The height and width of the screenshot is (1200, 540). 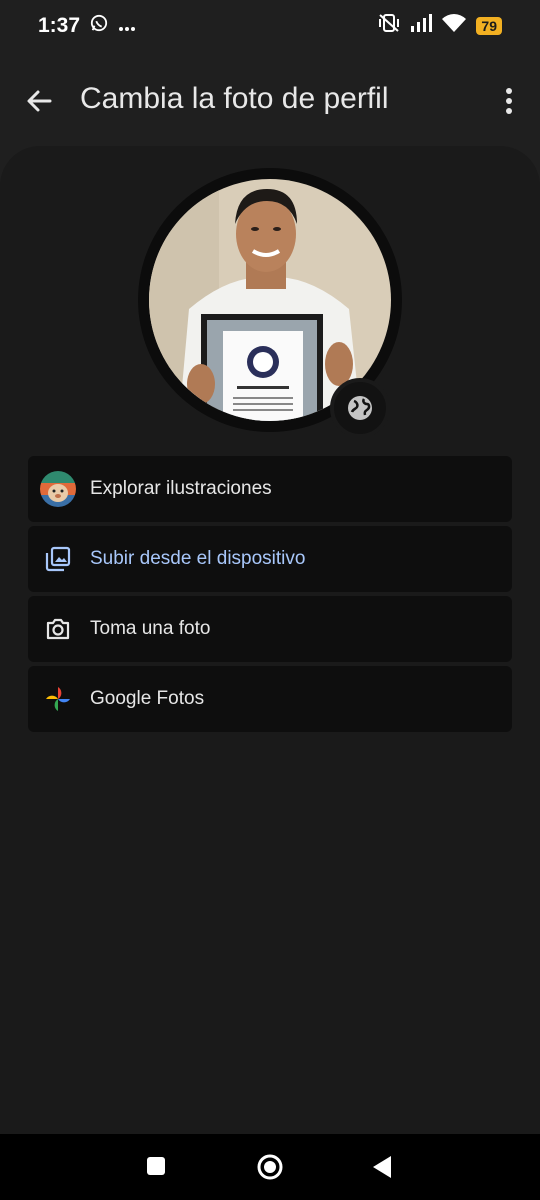 I want to click on status-right: 79, so click(x=440, y=26).